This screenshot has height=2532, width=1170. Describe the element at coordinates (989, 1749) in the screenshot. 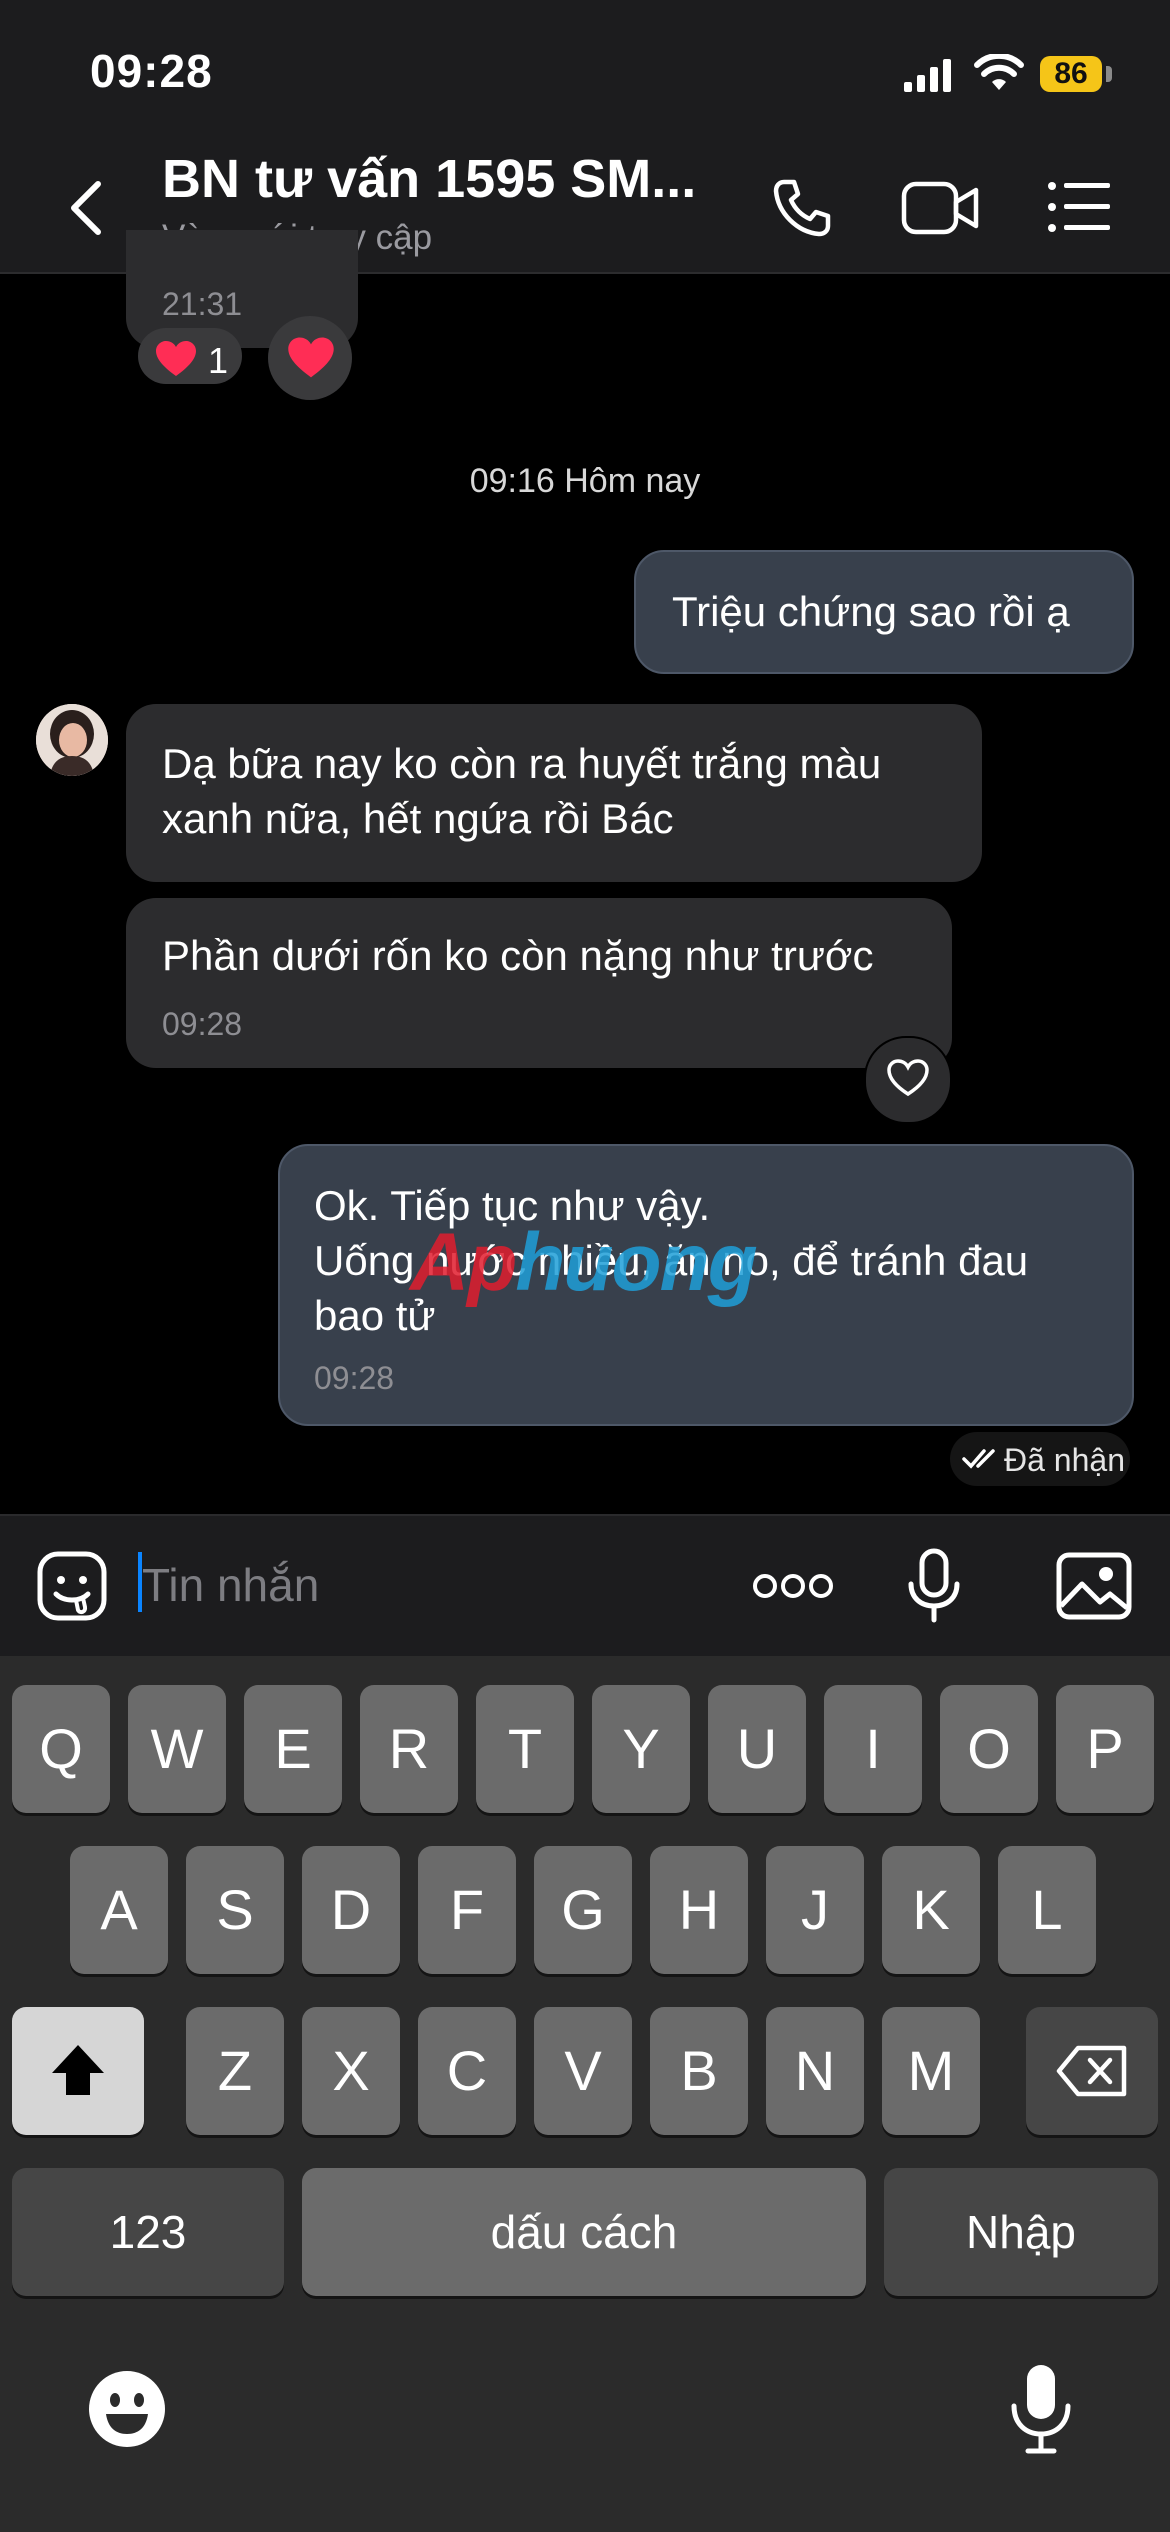

I see `key-o: O` at that location.